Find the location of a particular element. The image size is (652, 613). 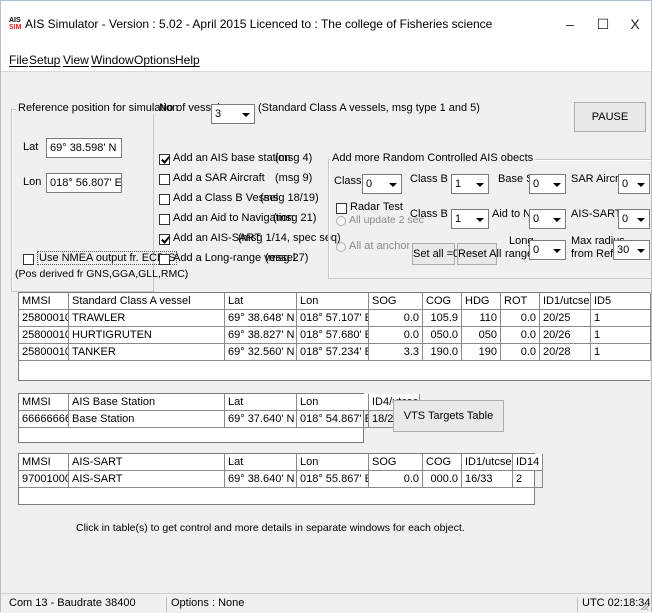

vessel-table-row-cell: TRAWLER is located at coordinates (147, 318).